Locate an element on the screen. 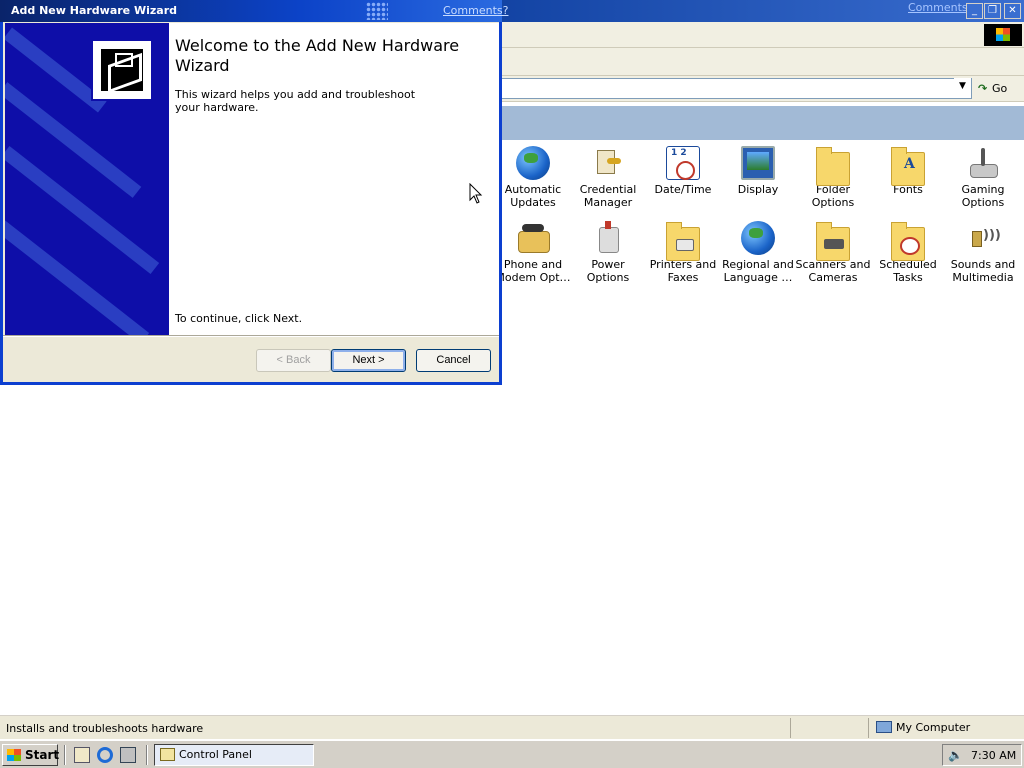  icon-scanners-cameras: Scanners and Cameras is located at coordinates (833, 252).